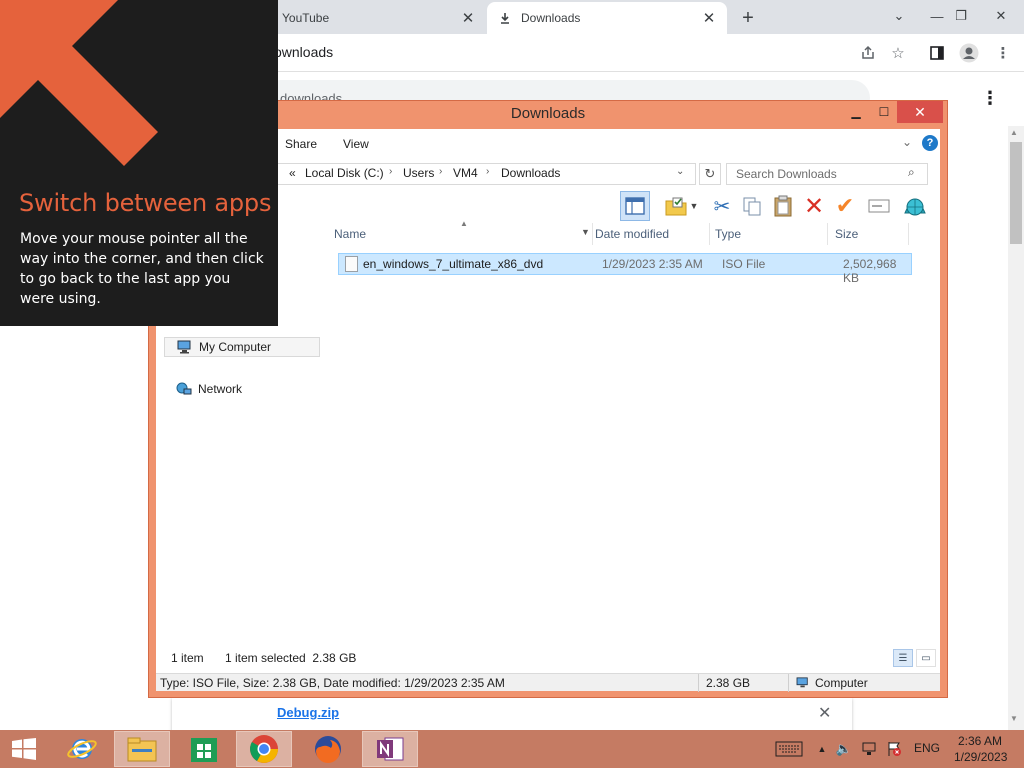 The image size is (1024, 768). What do you see at coordinates (907, 142) in the screenshot?
I see `ribbon-expand-chevron-icon: ⌄` at bounding box center [907, 142].